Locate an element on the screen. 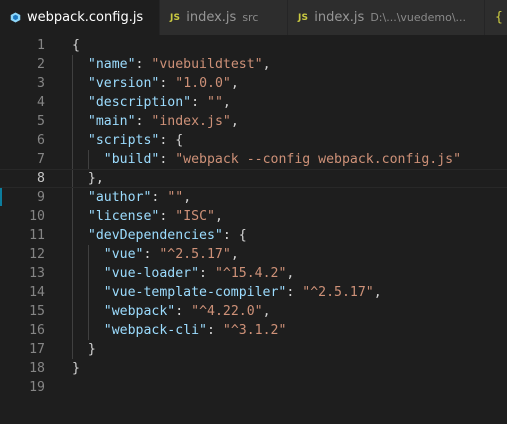  code-line: 8 }, is located at coordinates (253, 178).